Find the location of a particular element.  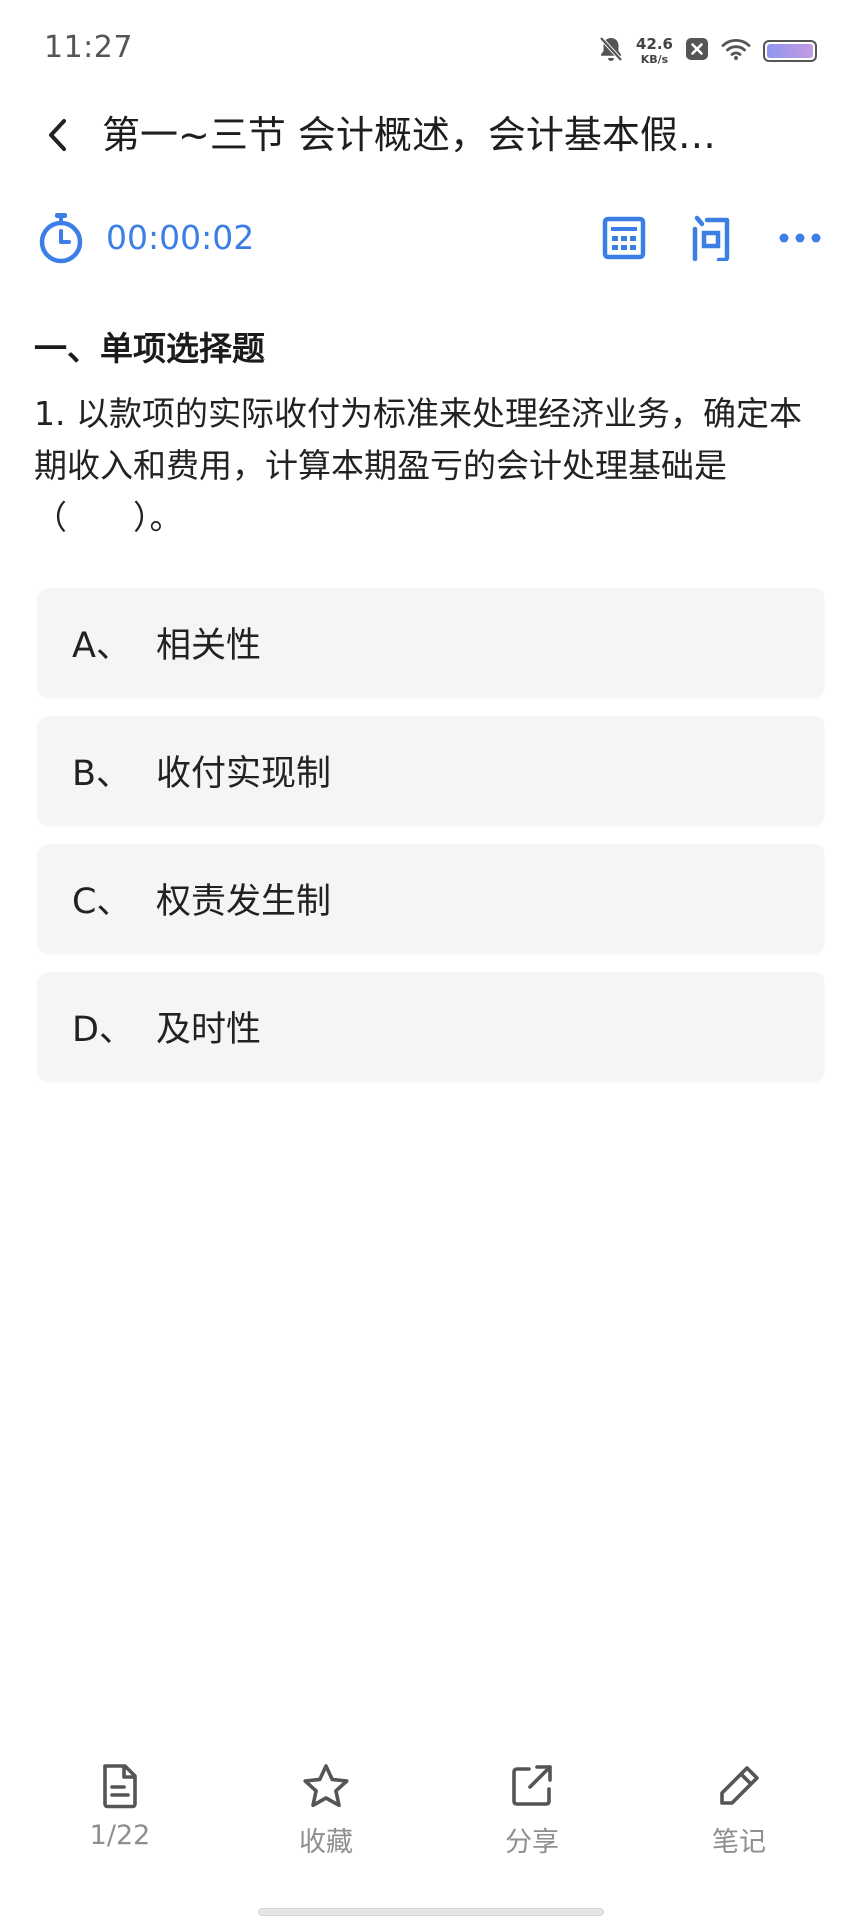

share-icon is located at coordinates (532, 1785).